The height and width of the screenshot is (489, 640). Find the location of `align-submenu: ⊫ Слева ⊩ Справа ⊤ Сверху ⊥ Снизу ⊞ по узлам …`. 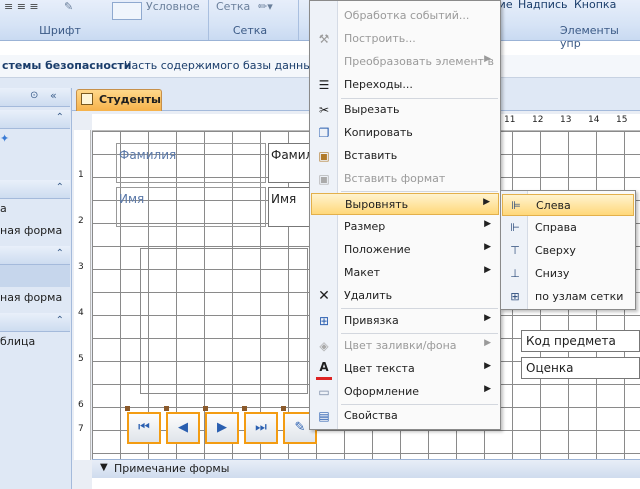

align-submenu: ⊫ Слева ⊩ Справа ⊤ Сверху ⊥ Снизу ⊞ по узлам … is located at coordinates (568, 250).